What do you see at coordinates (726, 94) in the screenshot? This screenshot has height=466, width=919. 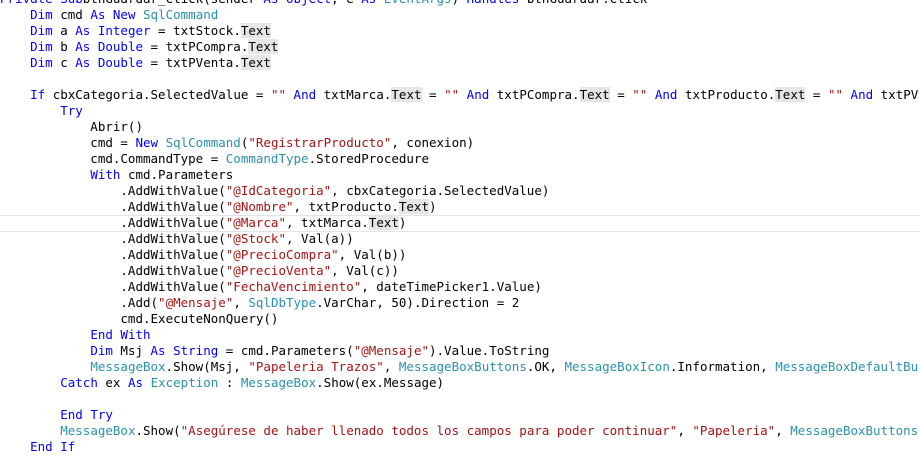 I see `code-token: txtProducto.` at bounding box center [726, 94].